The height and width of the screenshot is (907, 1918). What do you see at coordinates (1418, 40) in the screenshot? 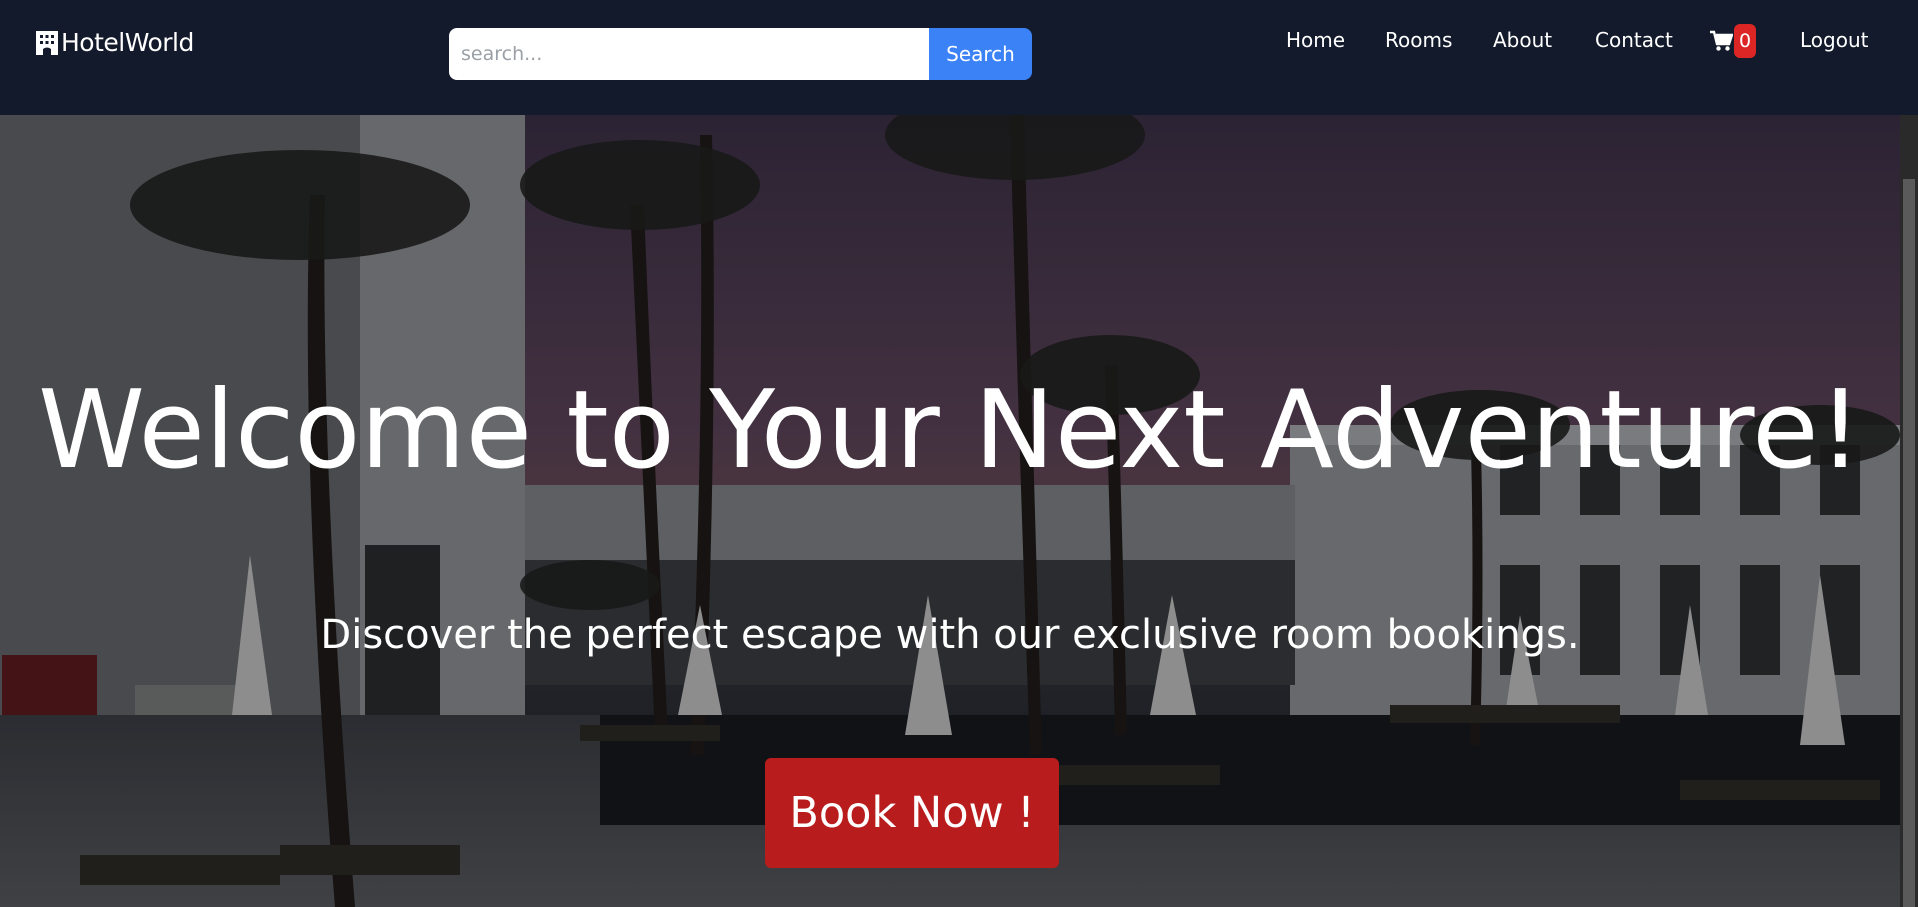
I see `nav-link-rooms: Rooms` at bounding box center [1418, 40].